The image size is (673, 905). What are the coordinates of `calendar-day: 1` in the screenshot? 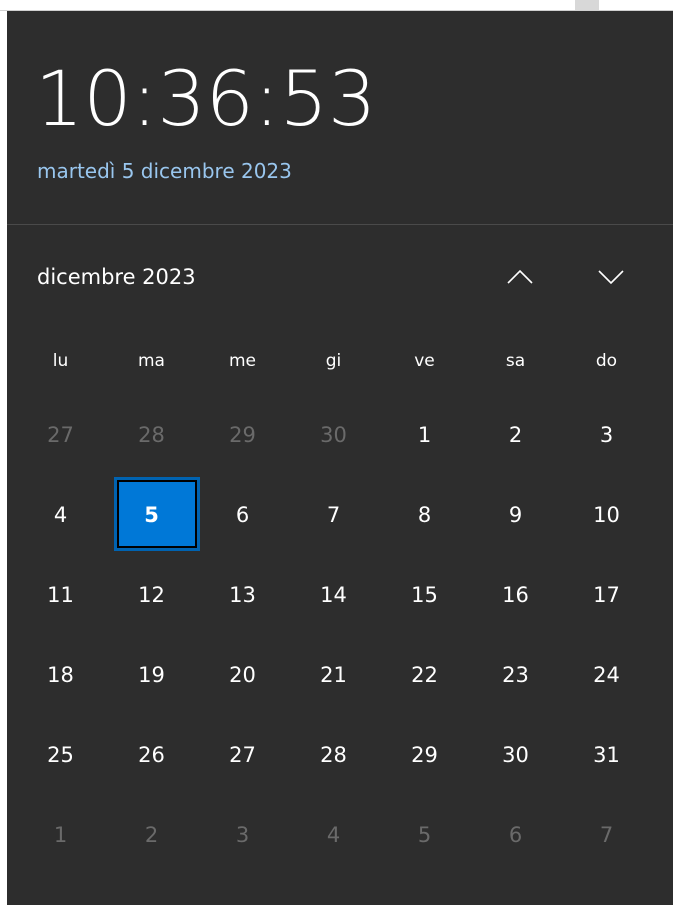 It's located at (424, 435).